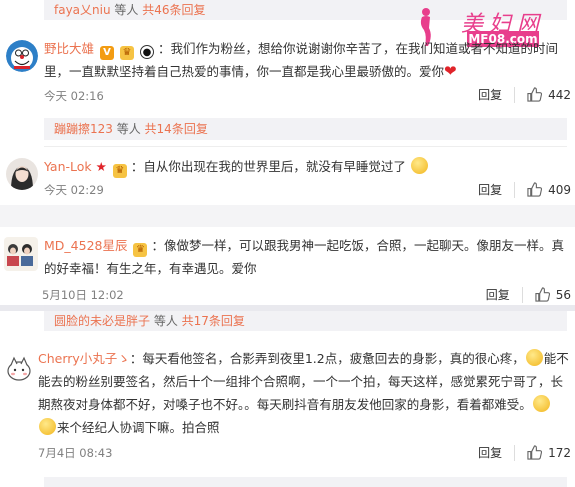 The image size is (575, 487). I want to click on reply-count: 共17条回复, so click(213, 321).